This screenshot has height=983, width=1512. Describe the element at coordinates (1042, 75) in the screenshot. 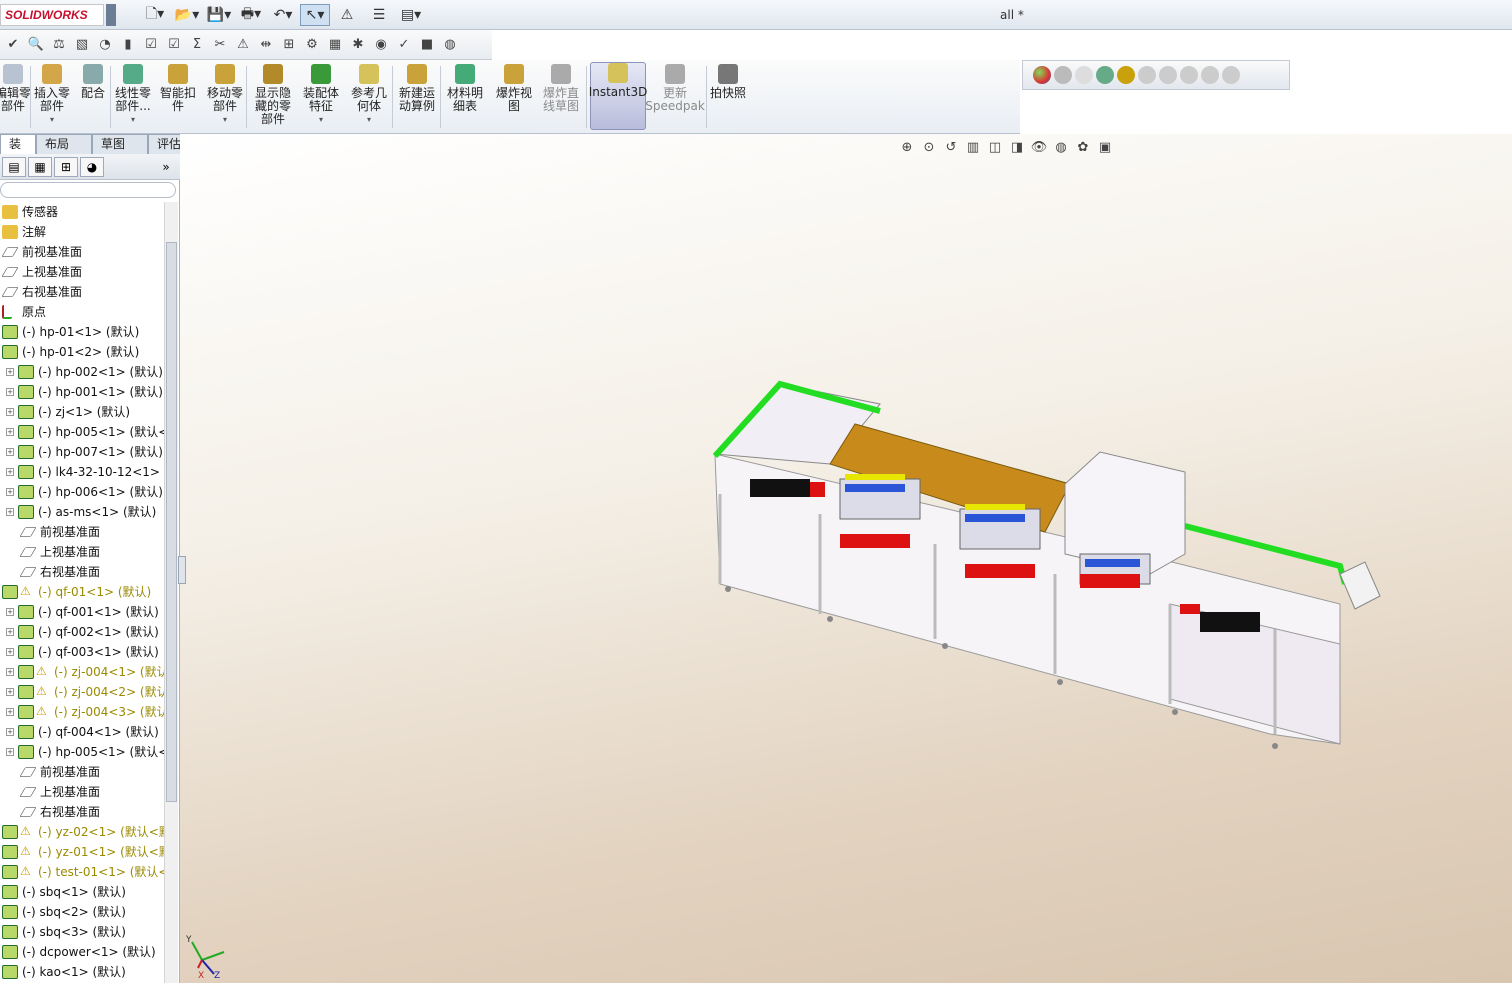

I see `appearance-ball-icon` at that location.